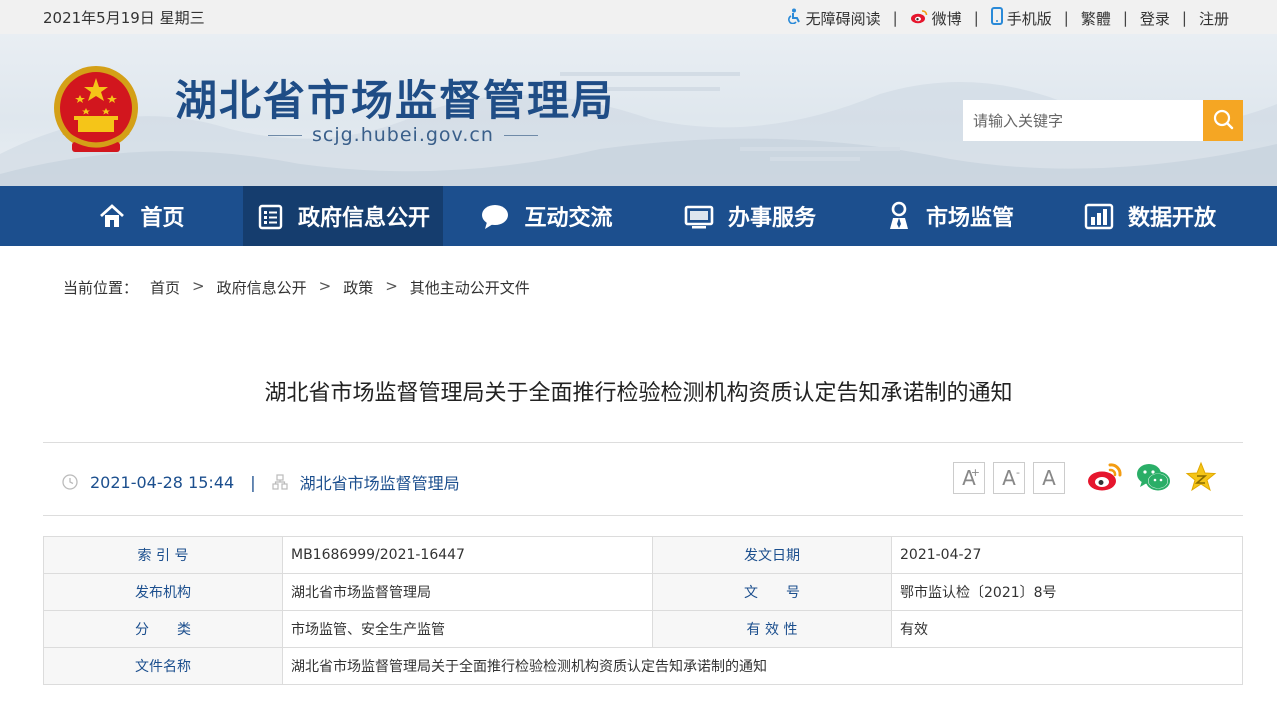 The height and width of the screenshot is (715, 1277). What do you see at coordinates (124, 18) in the screenshot?
I see `current-date: 2021年5月19日 星期三` at bounding box center [124, 18].